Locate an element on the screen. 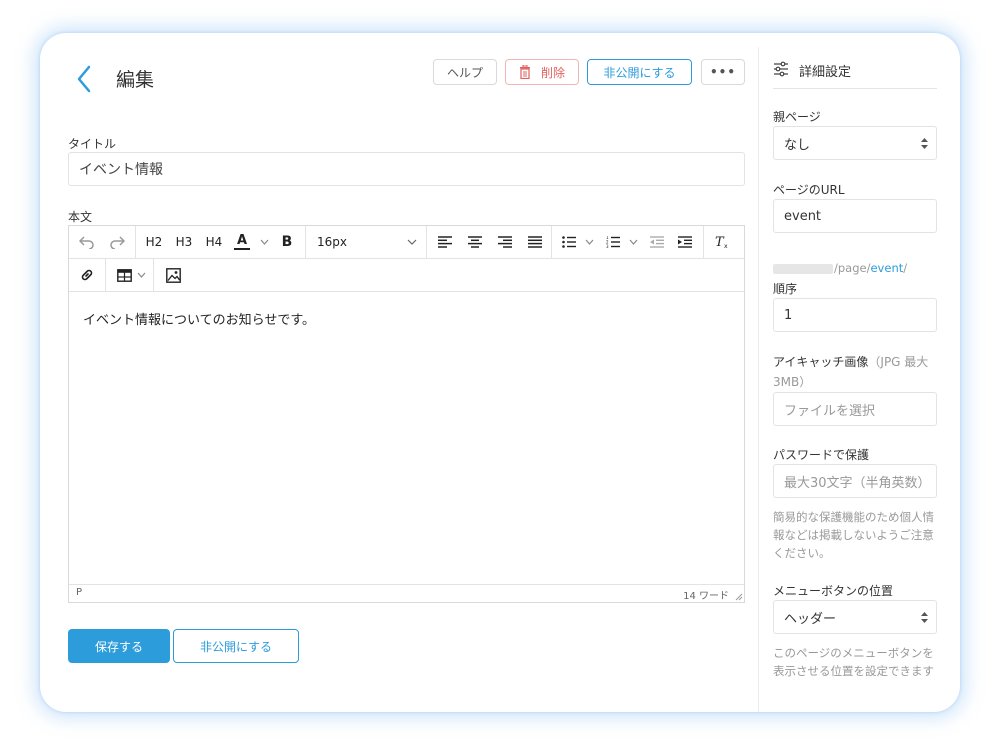 This screenshot has width=1000, height=752. heading-2-button: H2 is located at coordinates (154, 242).